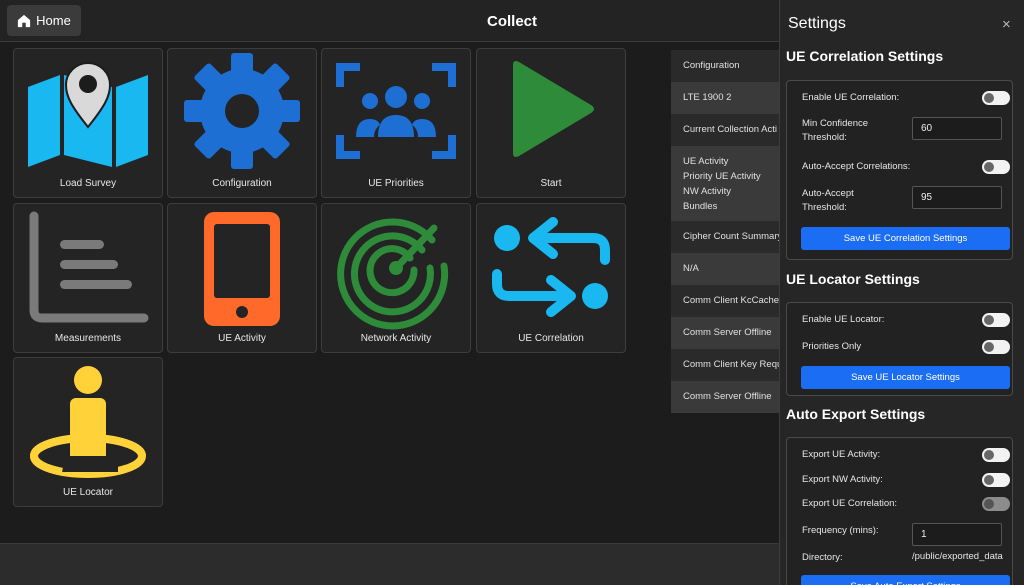  Describe the element at coordinates (957, 197) in the screenshot. I see `auto-accept-threshold-input: 95` at that location.